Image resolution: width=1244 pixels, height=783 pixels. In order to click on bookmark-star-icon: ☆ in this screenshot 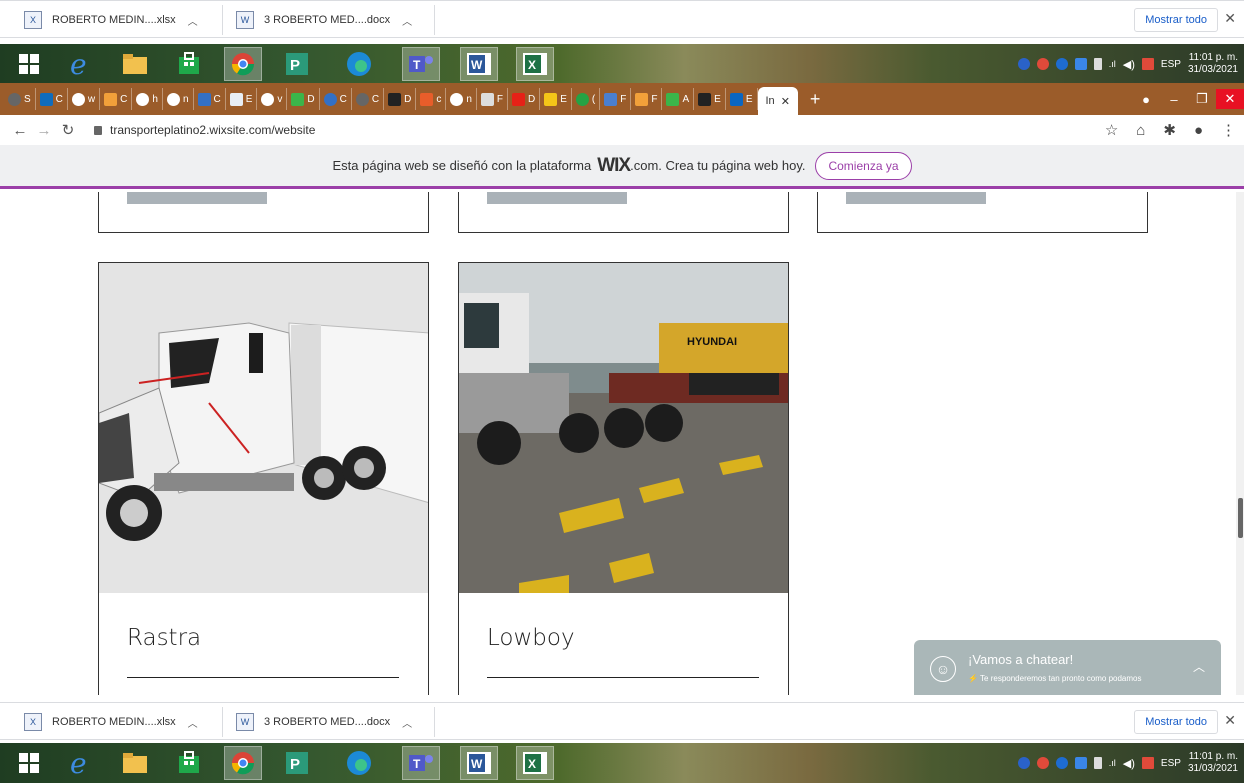, I will do `click(1111, 130)`.